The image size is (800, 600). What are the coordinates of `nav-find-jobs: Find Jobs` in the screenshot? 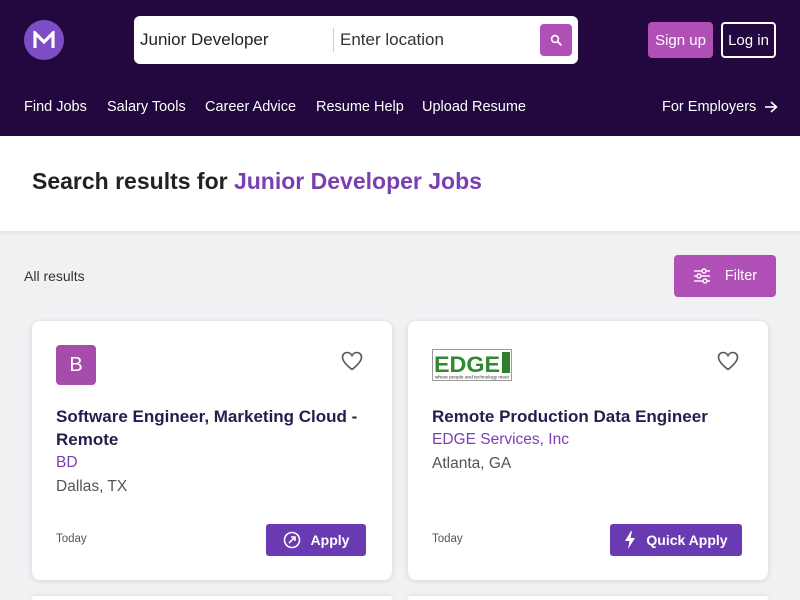 It's located at (55, 107).